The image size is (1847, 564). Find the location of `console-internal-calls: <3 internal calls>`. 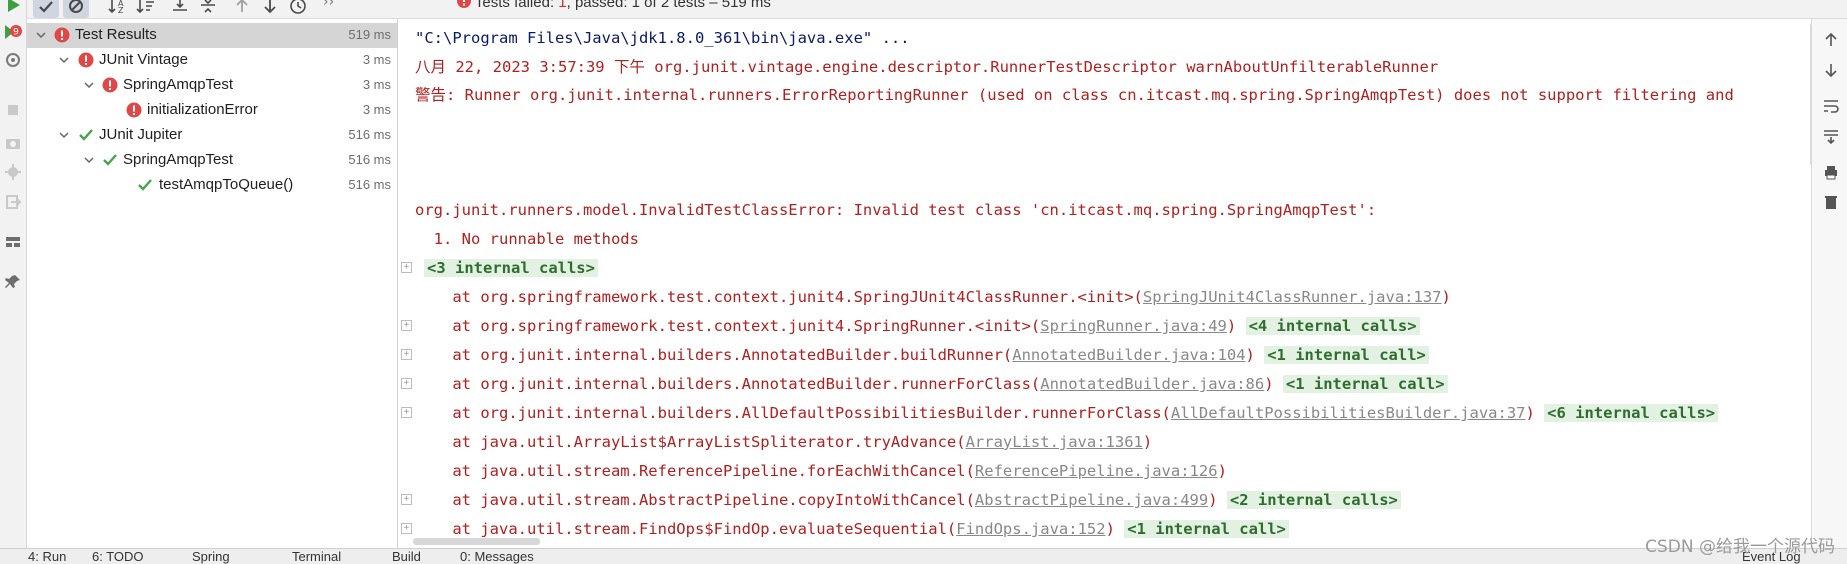

console-internal-calls: <3 internal calls> is located at coordinates (511, 268).